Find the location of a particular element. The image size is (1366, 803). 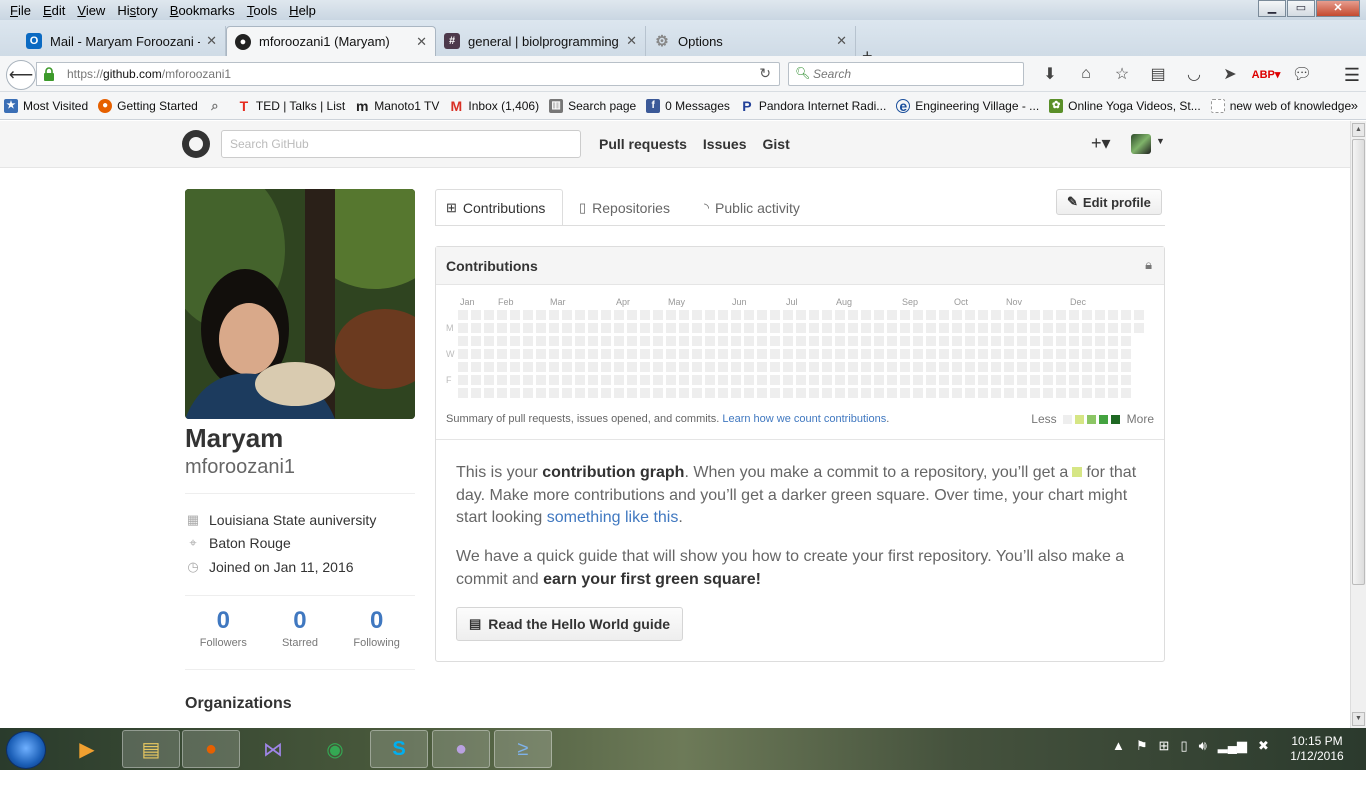

scroll-down-icon: ▼ is located at coordinates (1358, 719).